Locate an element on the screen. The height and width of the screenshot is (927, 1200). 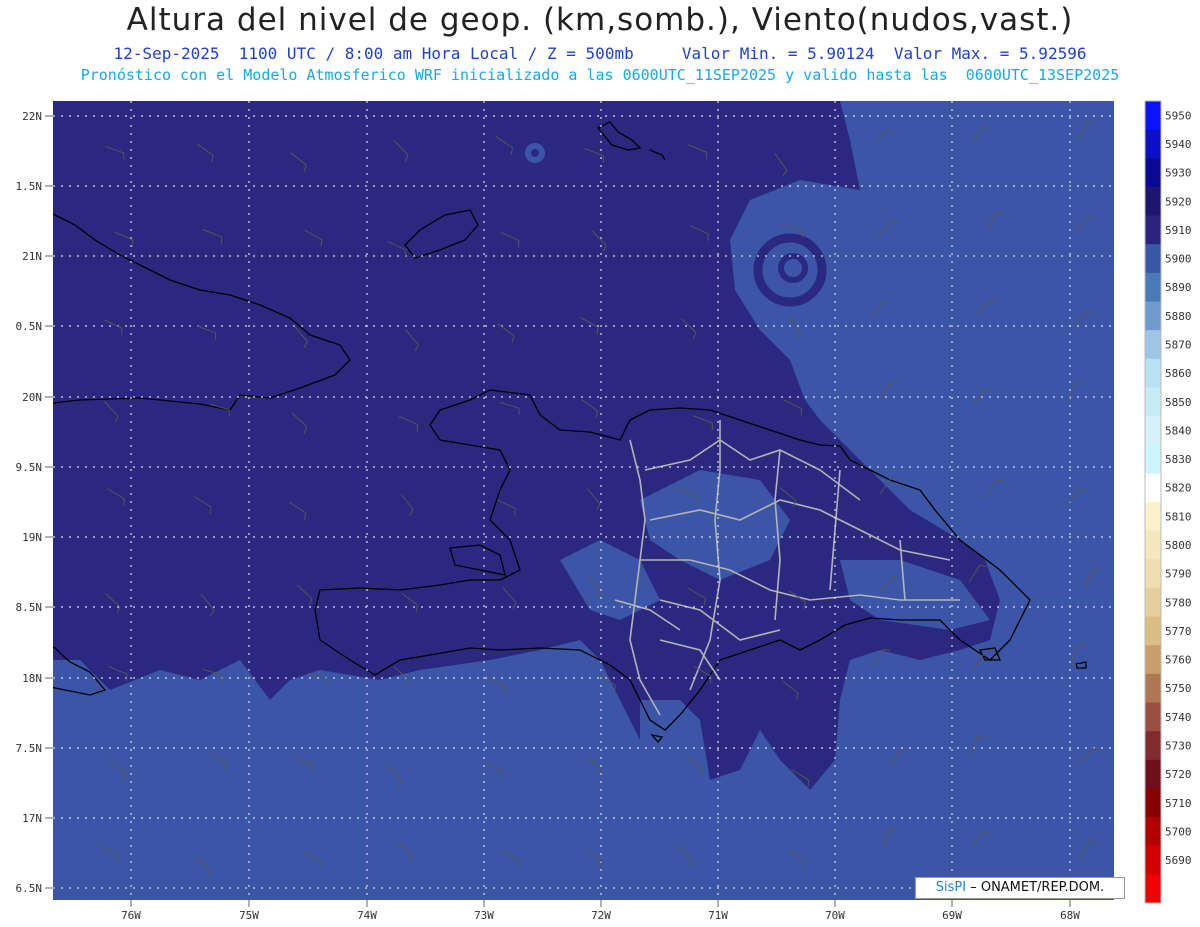
lon-labels: 76W 75W 74W 73W 72W 71W 70W 69W 68W is located at coordinates (600, 915).